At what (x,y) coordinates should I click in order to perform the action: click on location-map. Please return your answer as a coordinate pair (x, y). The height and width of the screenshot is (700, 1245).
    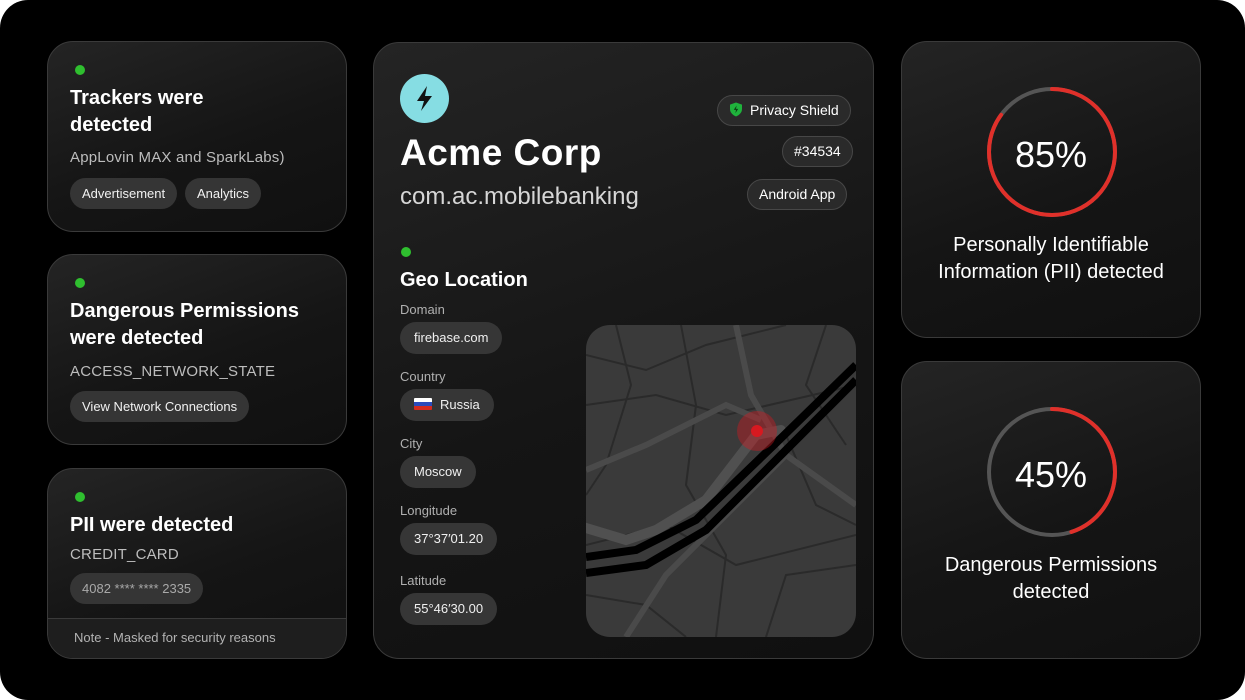
    Looking at the image, I should click on (721, 481).